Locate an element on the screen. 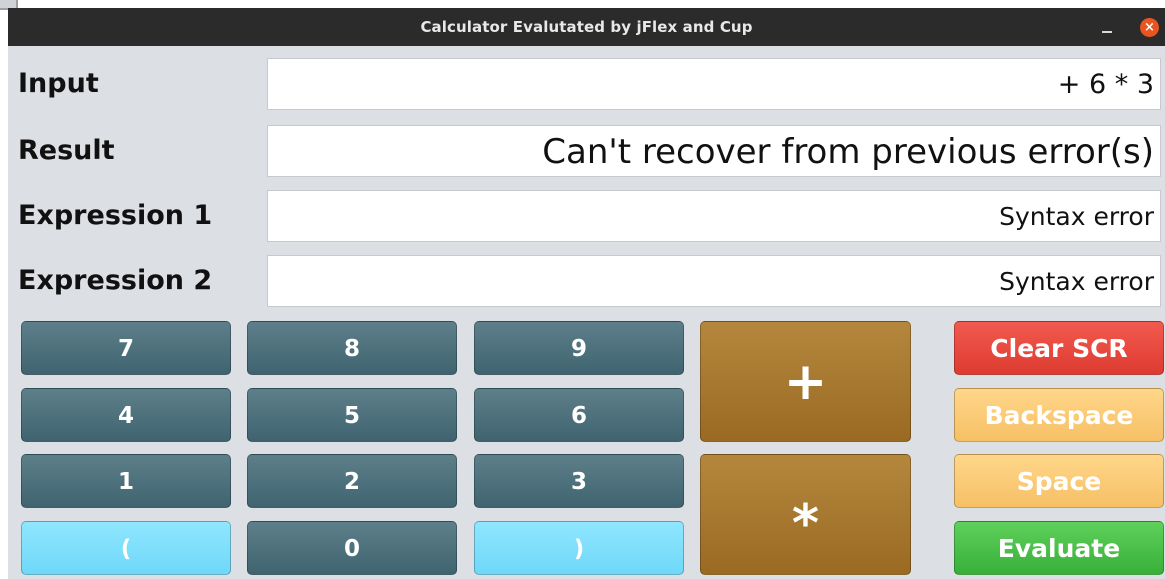 This screenshot has width=1165, height=579. input-field: + 6 * 3 is located at coordinates (714, 84).